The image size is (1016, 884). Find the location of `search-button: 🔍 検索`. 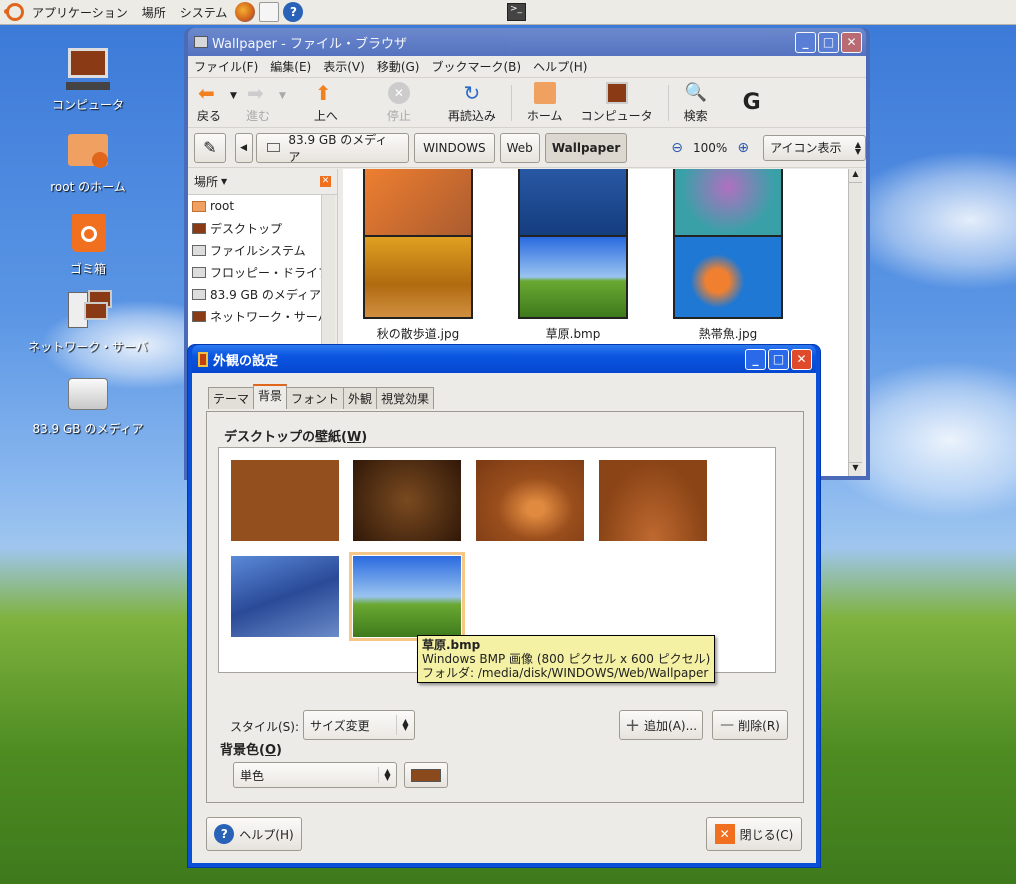

search-button: 🔍 検索 is located at coordinates (696, 103).